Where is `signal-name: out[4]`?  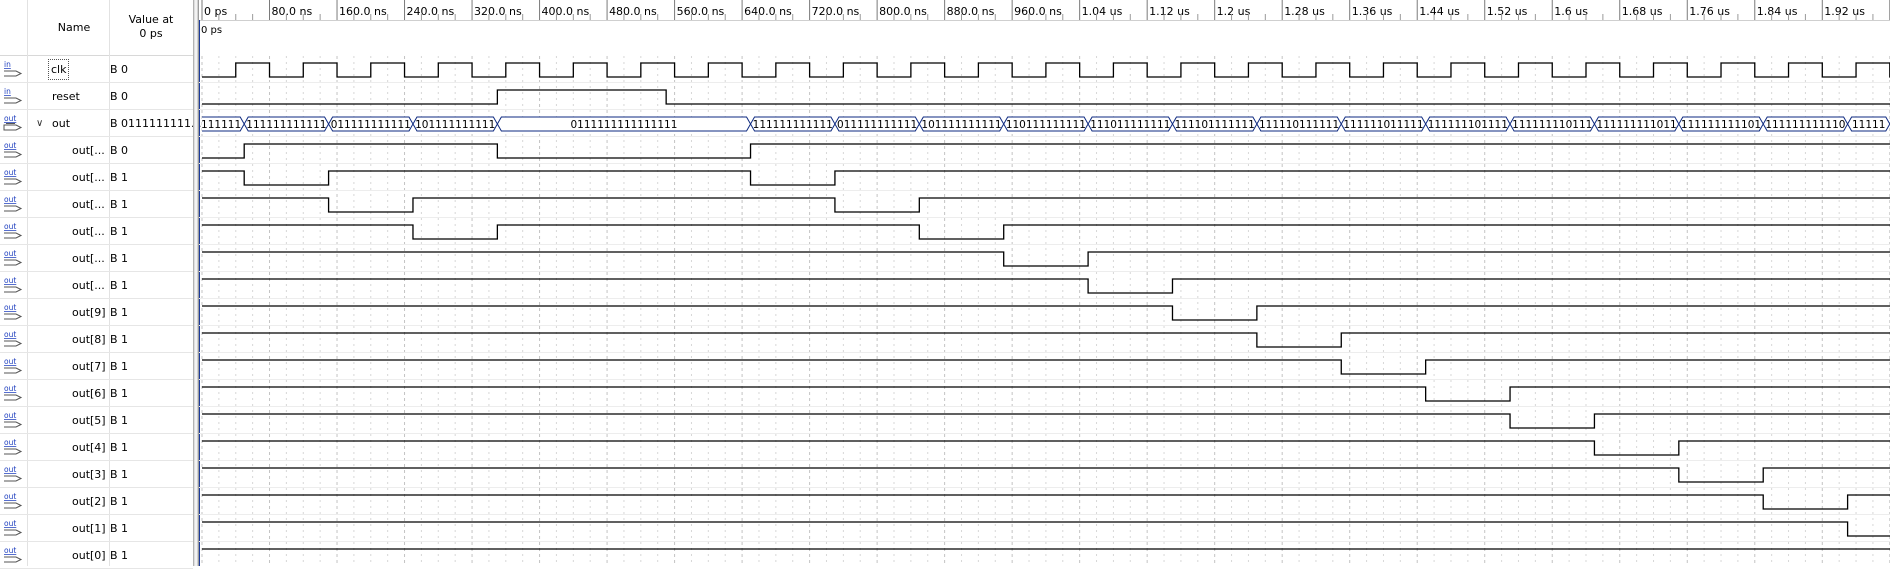 signal-name: out[4] is located at coordinates (89, 447).